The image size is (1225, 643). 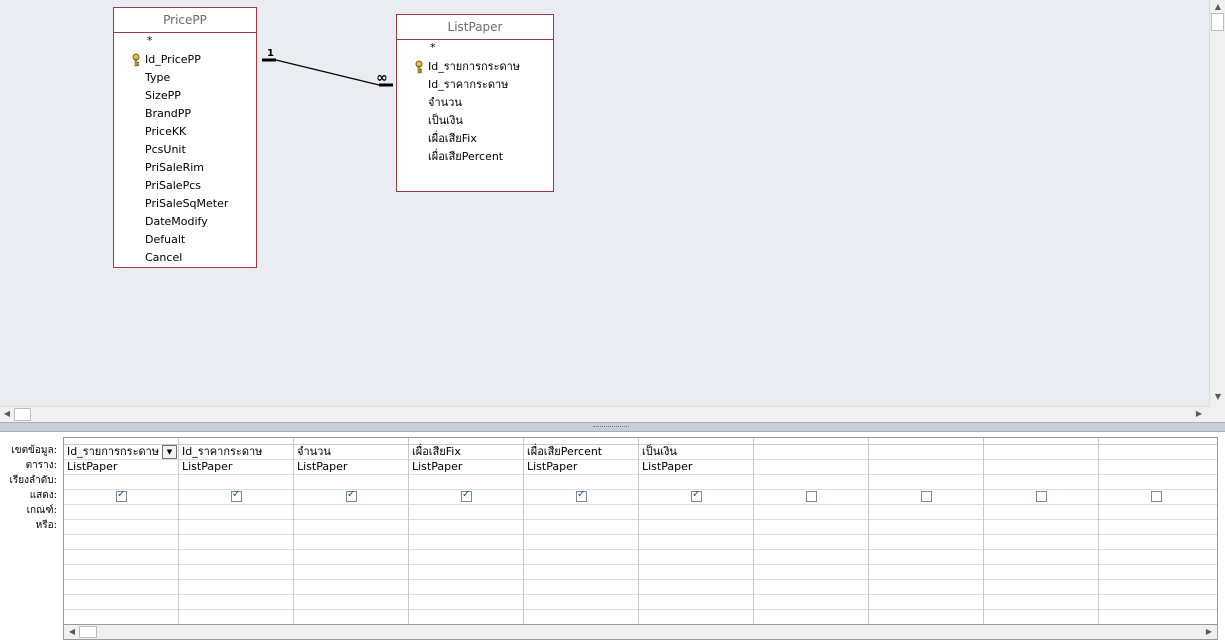 I want to click on pane-splitter, so click(x=612, y=427).